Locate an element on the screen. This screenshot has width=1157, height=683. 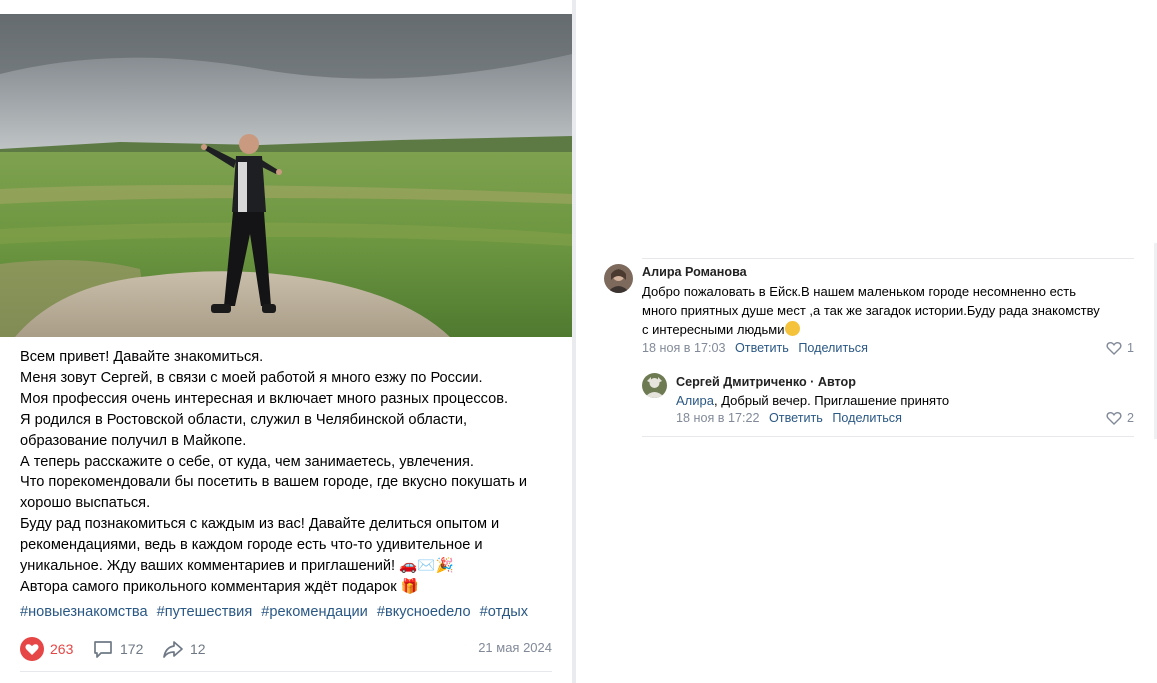
like-button: 263 is located at coordinates (46, 649).